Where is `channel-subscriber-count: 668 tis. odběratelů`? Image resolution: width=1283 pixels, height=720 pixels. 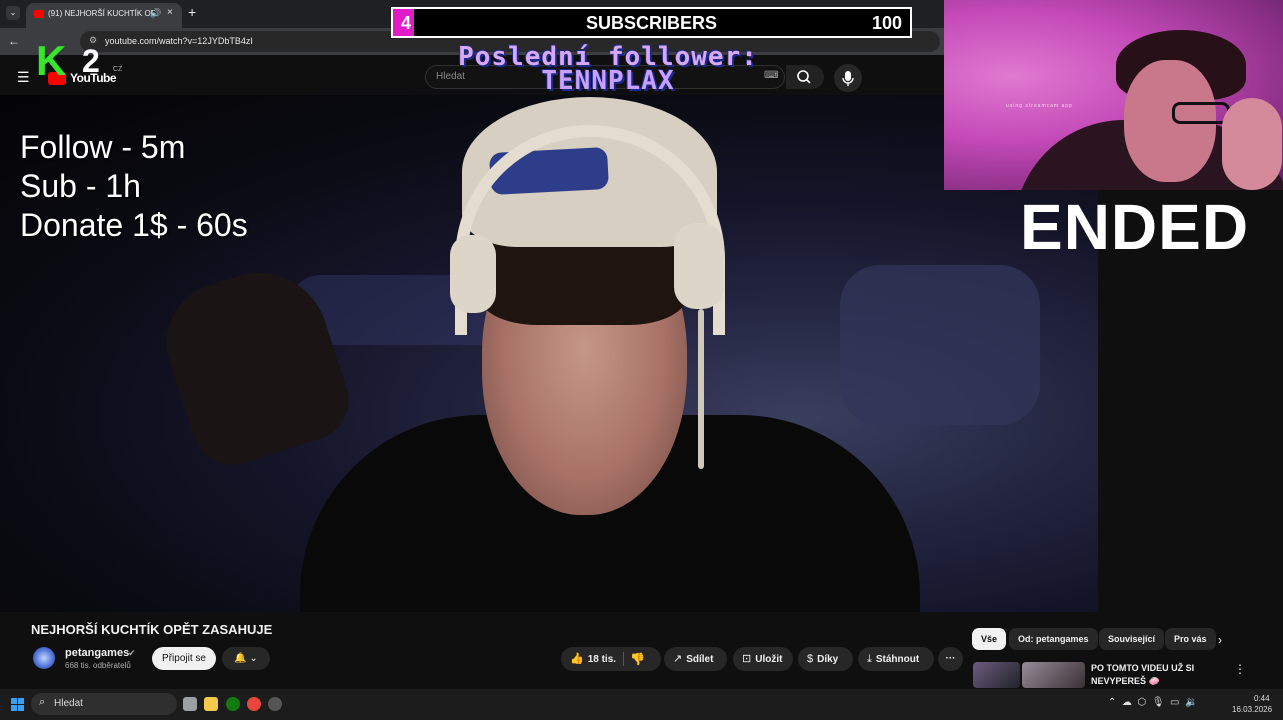
channel-subscriber-count: 668 tis. odběratelů is located at coordinates (98, 665).